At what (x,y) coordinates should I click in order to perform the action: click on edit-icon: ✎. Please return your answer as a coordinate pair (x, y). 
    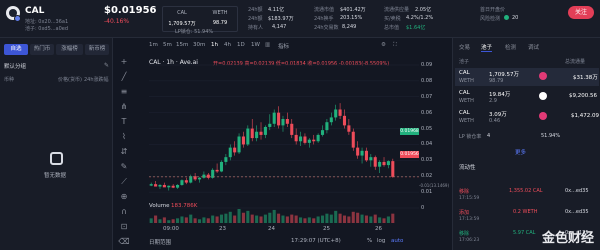
    Looking at the image, I should click on (106, 65).